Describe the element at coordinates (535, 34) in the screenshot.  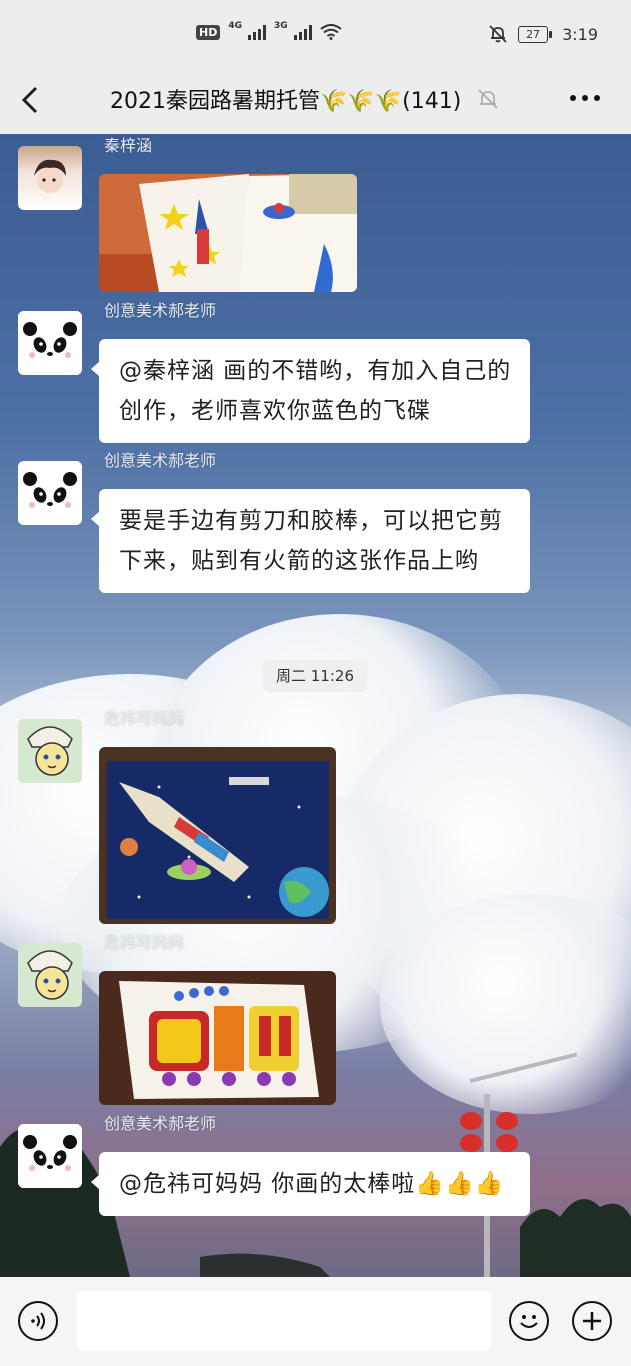
I see `battery-icon: 27` at that location.